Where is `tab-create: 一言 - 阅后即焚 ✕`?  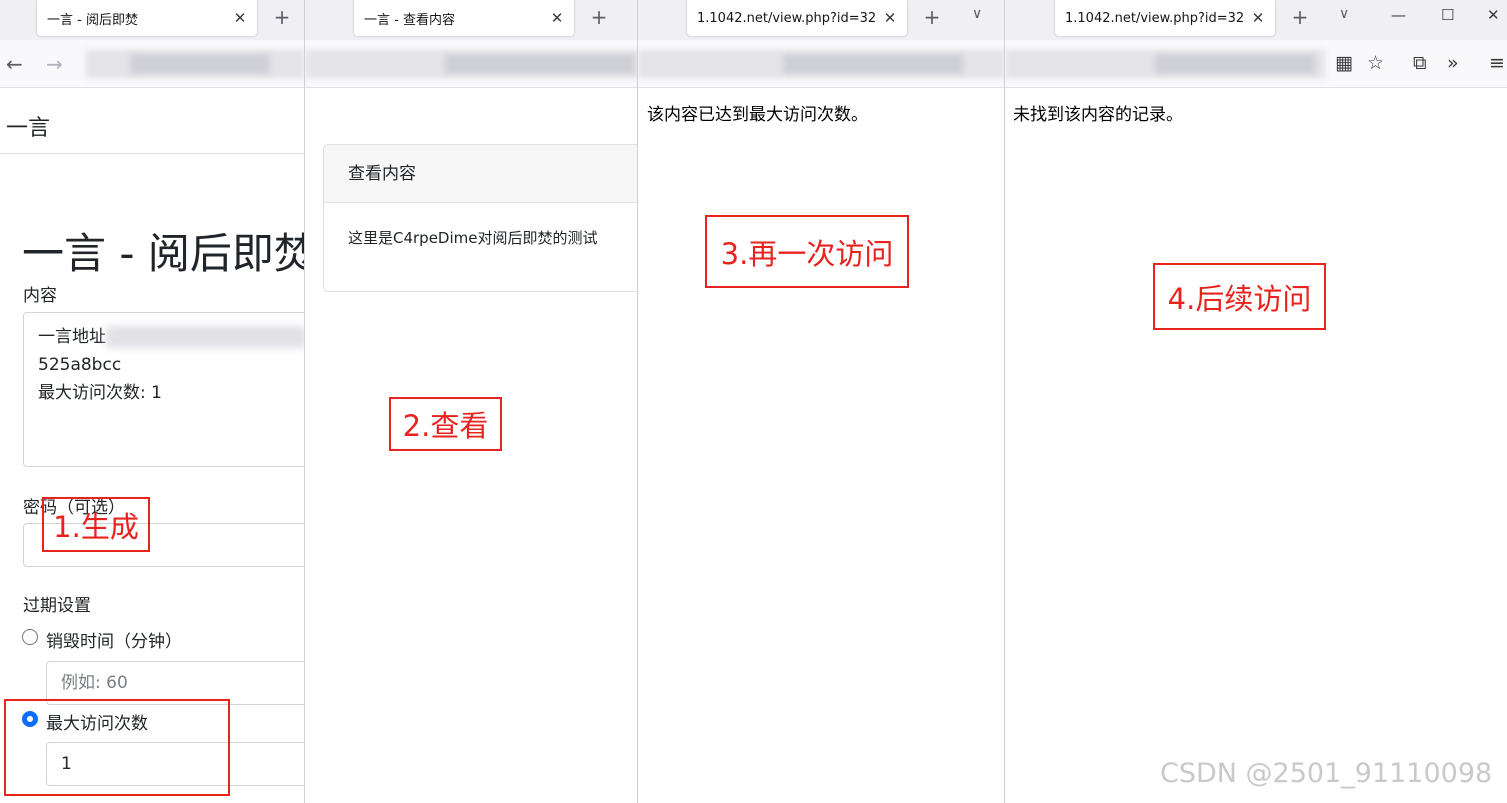 tab-create: 一言 - 阅后即焚 ✕ is located at coordinates (147, 18).